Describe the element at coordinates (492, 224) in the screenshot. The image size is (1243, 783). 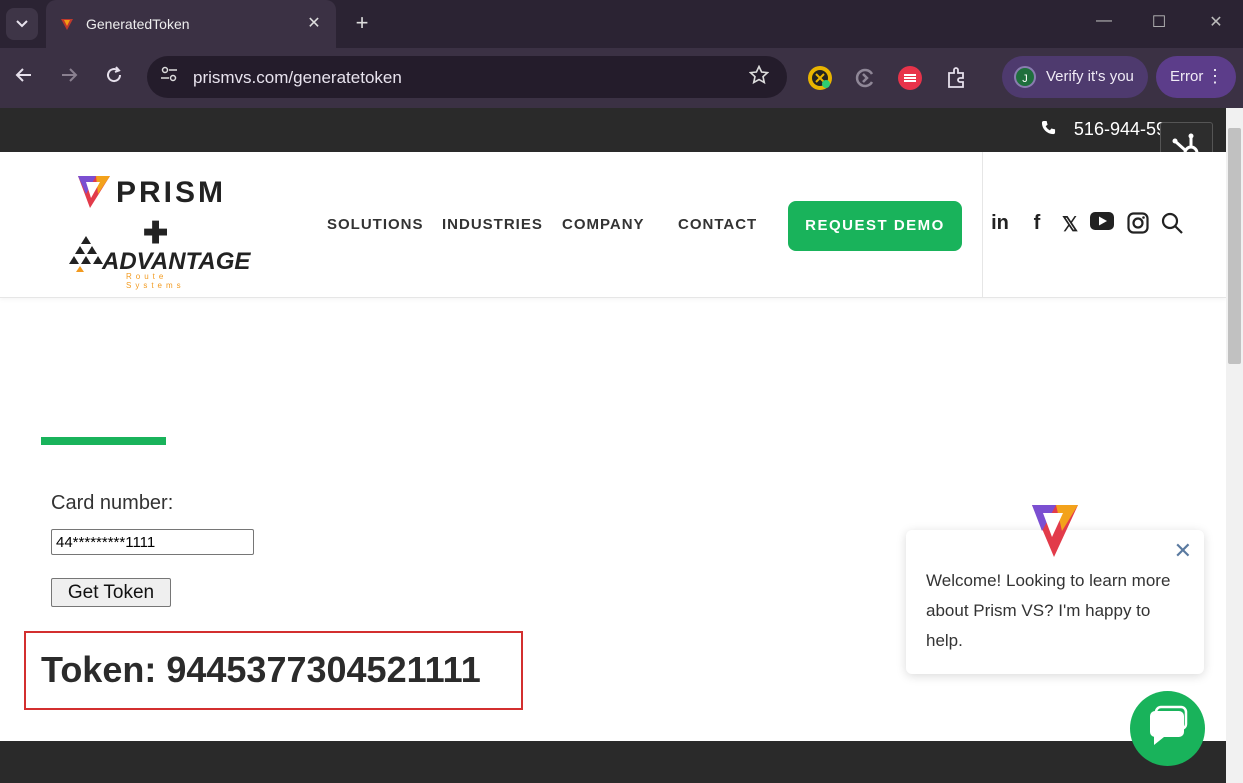
I see `nav-industries: INDUSTRIES` at that location.